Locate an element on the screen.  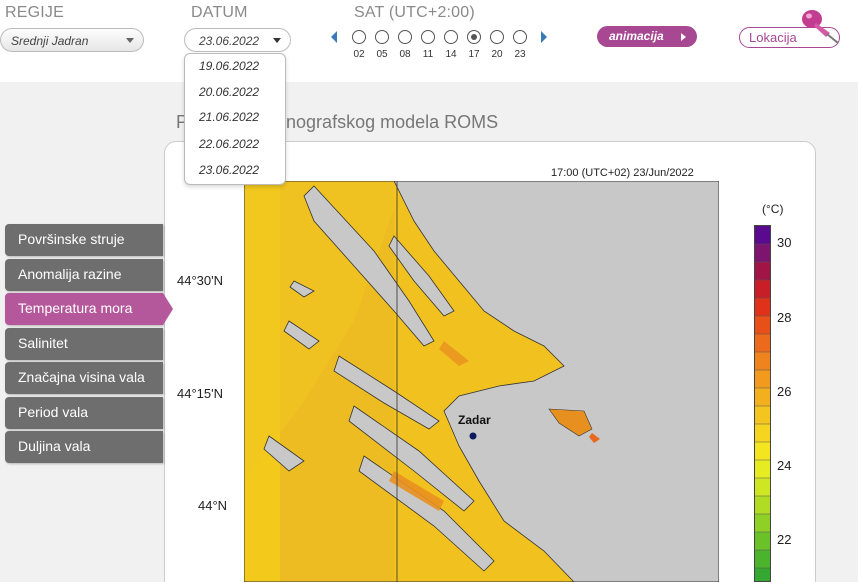
city-label-zadar: Zadar is located at coordinates (474, 420).